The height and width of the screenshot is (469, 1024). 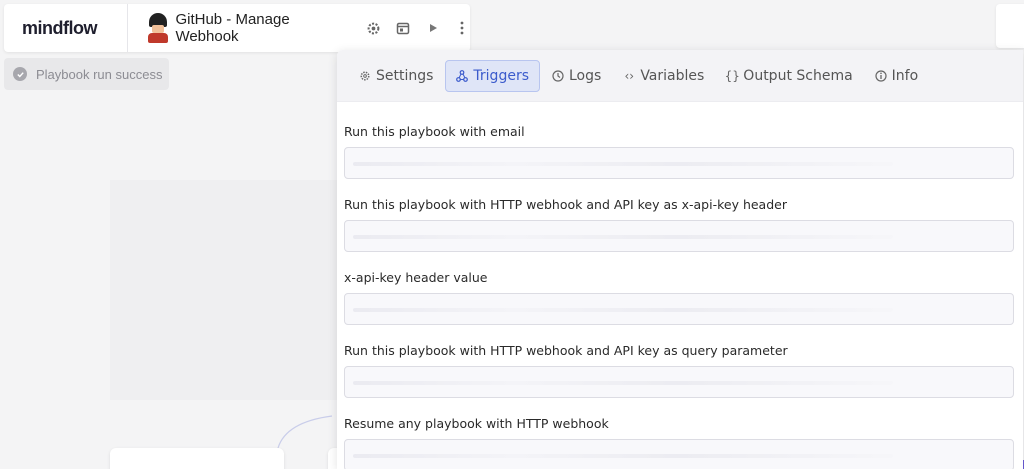 What do you see at coordinates (558, 75) in the screenshot?
I see `clock-icon` at bounding box center [558, 75].